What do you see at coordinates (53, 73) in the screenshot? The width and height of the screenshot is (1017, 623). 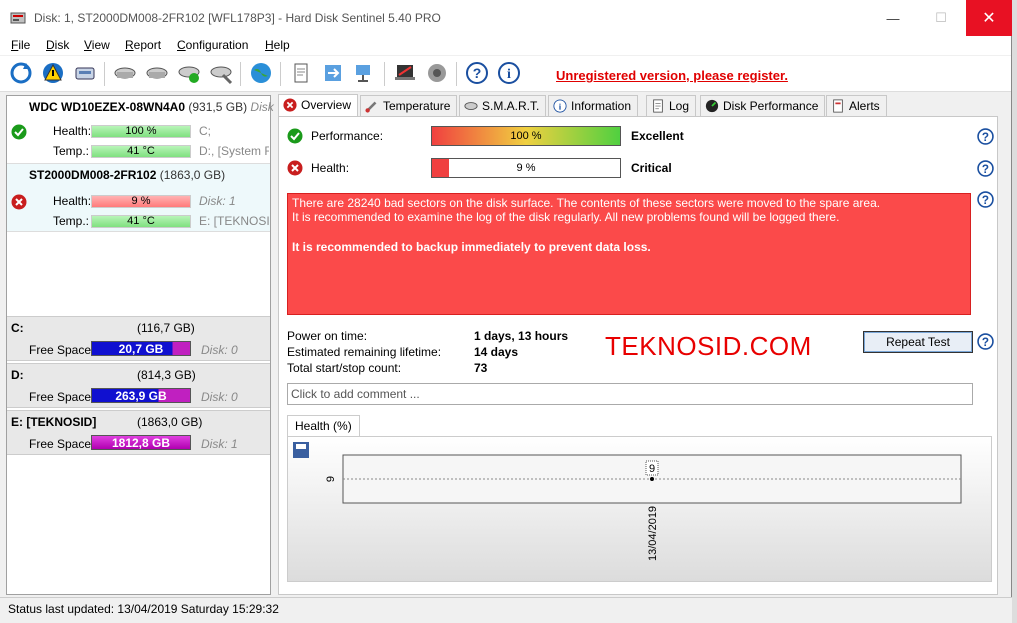 I see `alert-warning-icon` at bounding box center [53, 73].